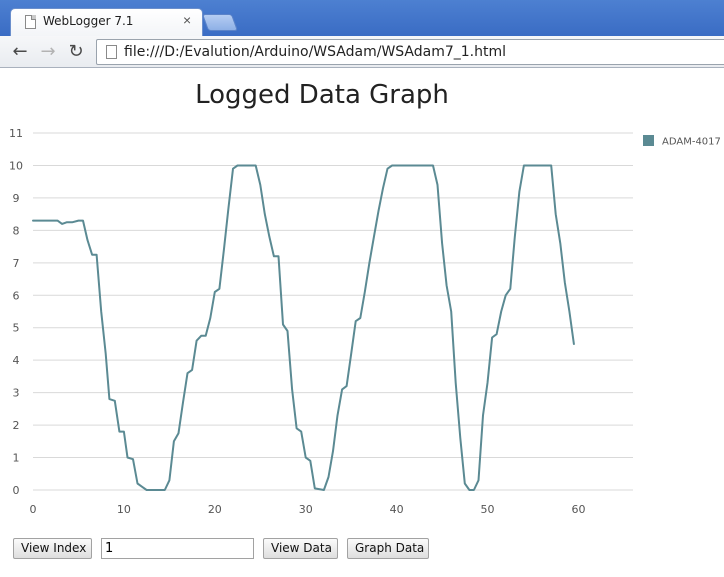  I want to click on forward-arrow-icon: →, so click(48, 52).